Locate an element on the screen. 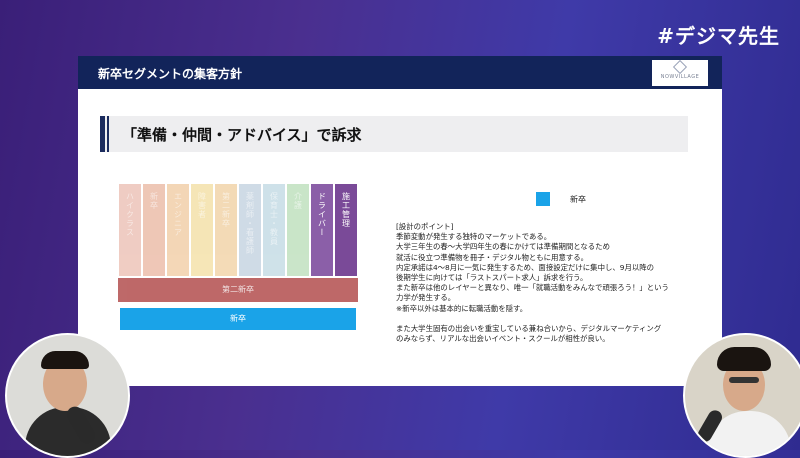 This screenshot has height=458, width=800. segment-column-label: ドライバー is located at coordinates (322, 214).